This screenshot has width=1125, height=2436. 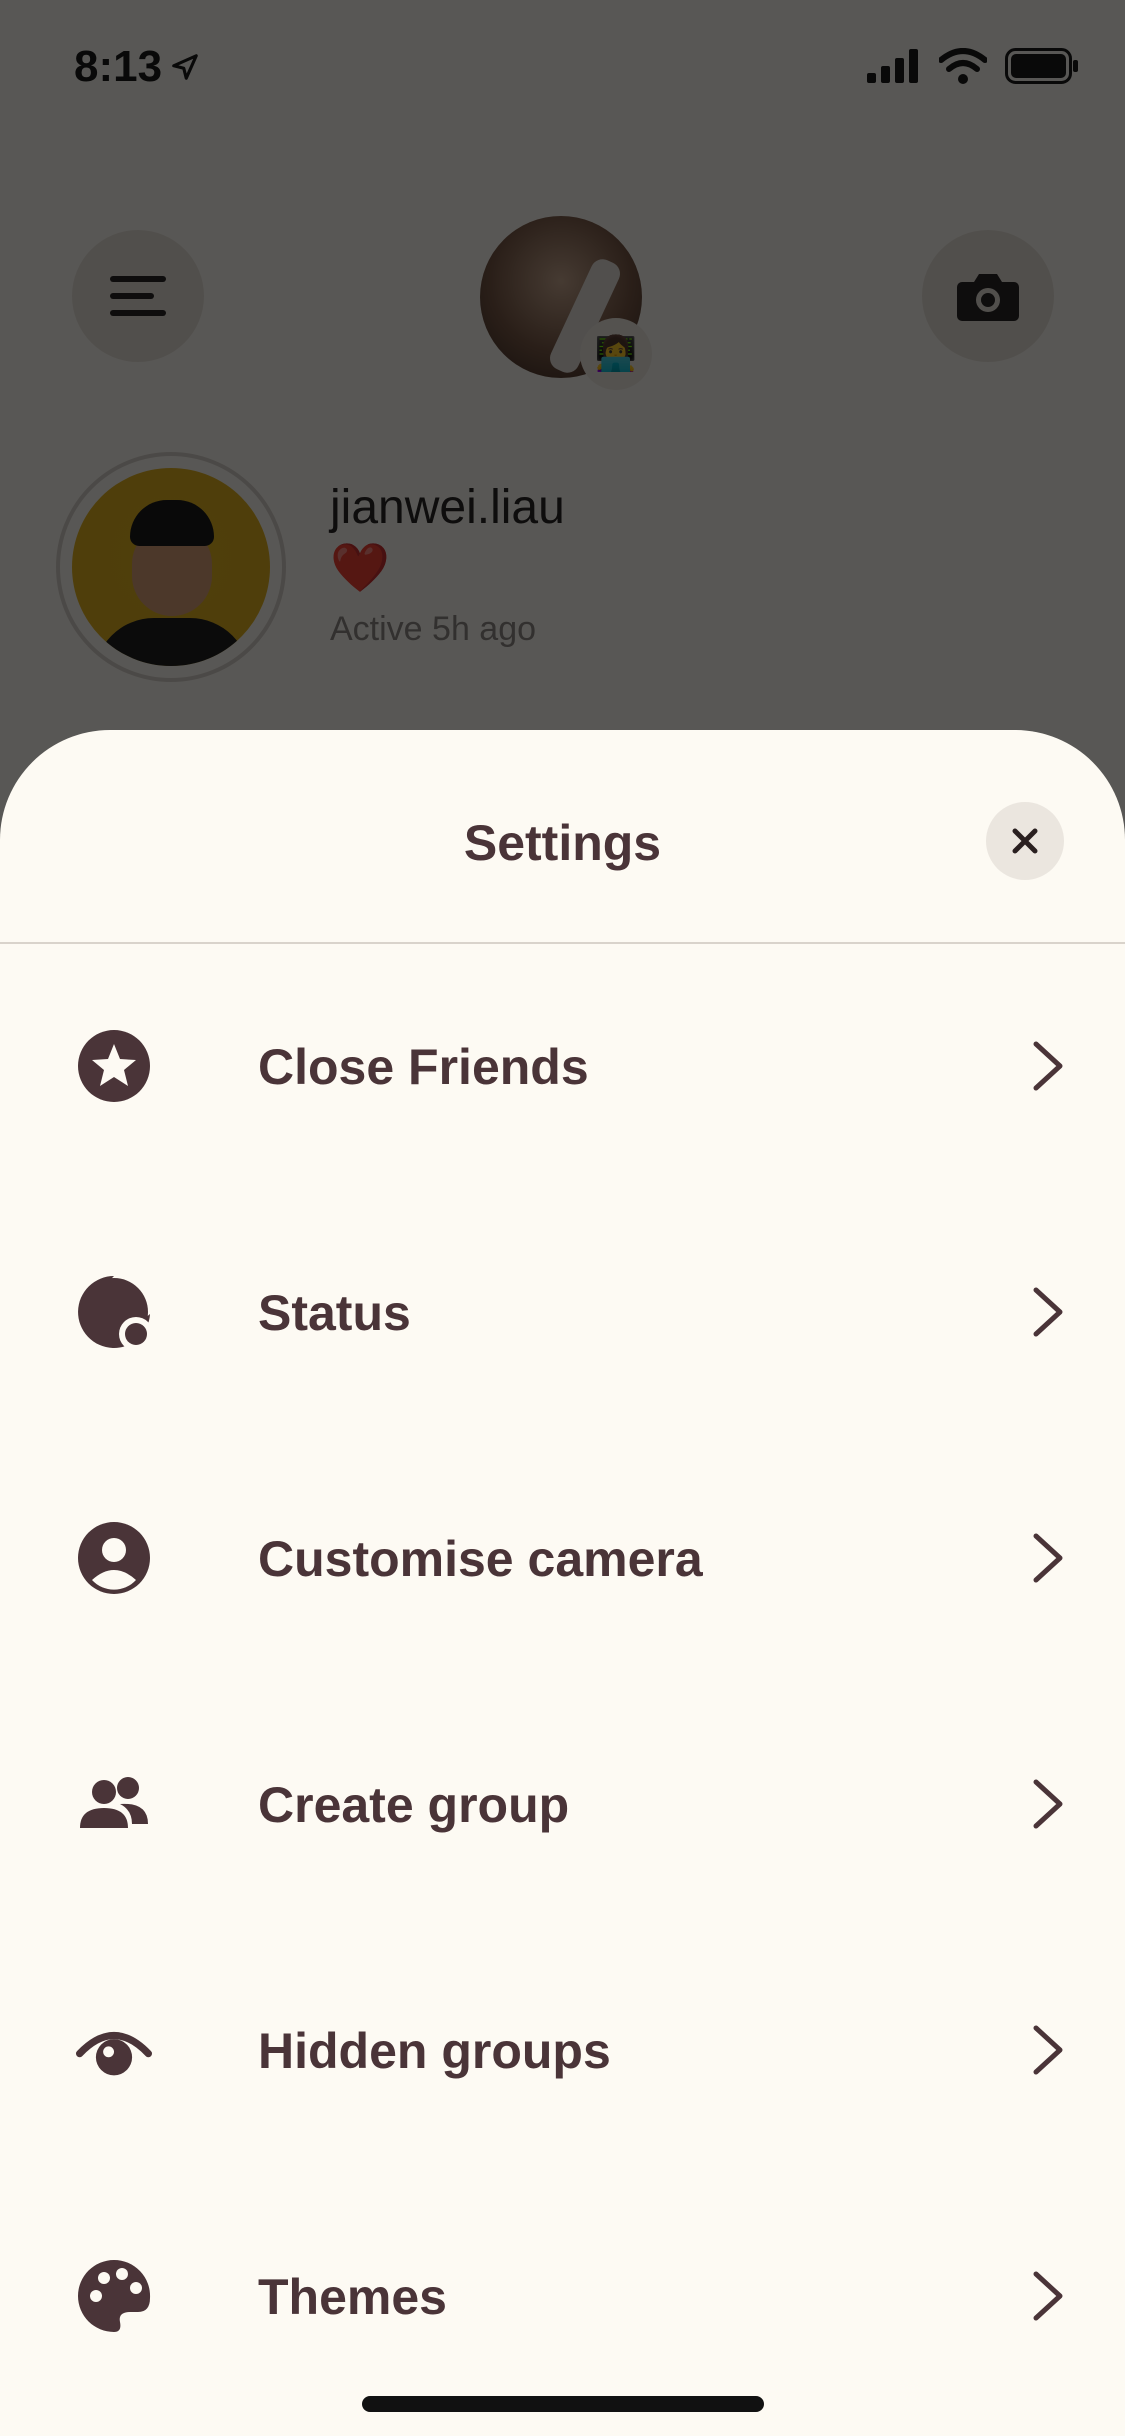 What do you see at coordinates (114, 1804) in the screenshot?
I see `group-icon` at bounding box center [114, 1804].